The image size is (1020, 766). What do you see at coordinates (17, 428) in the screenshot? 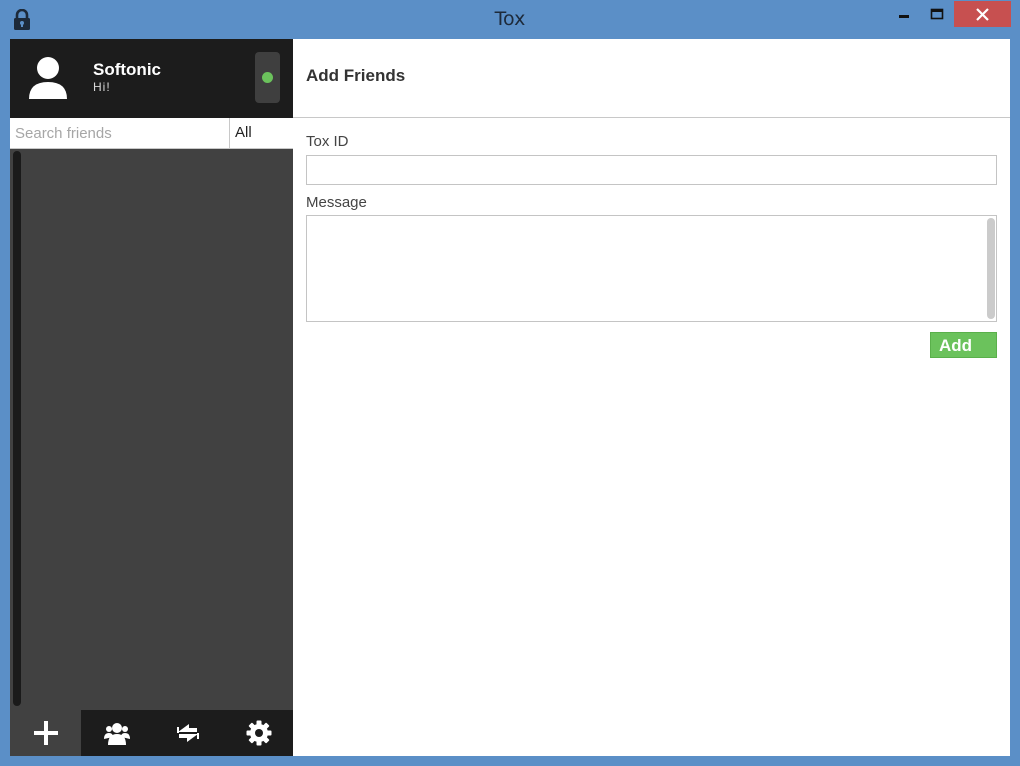
I see `friend-list-scrollbar` at bounding box center [17, 428].